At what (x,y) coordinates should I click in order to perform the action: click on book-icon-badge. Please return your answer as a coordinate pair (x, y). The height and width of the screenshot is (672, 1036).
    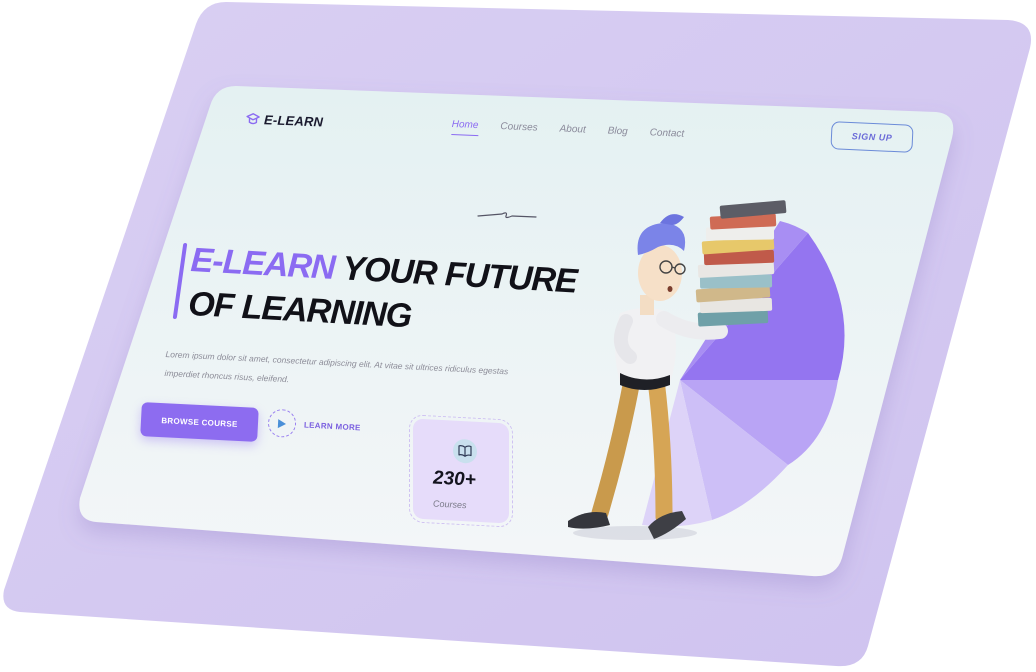
    Looking at the image, I should click on (465, 451).